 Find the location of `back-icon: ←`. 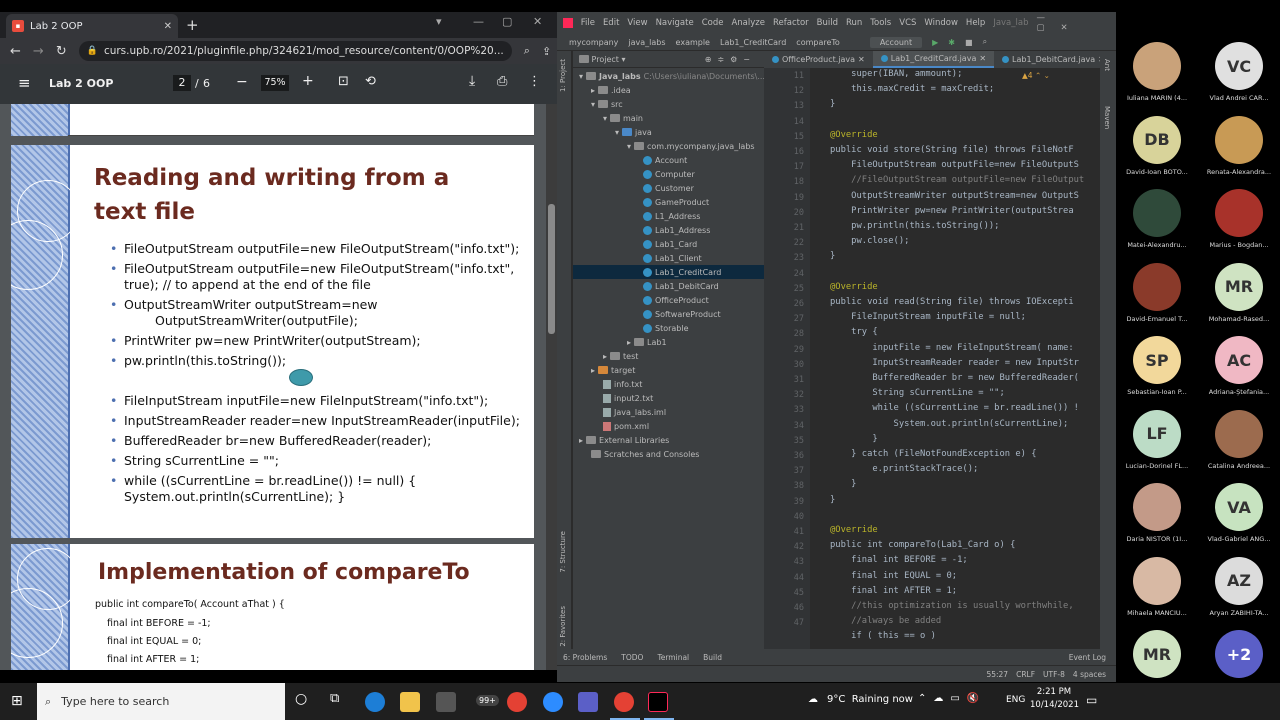

back-icon: ← is located at coordinates (15, 51).